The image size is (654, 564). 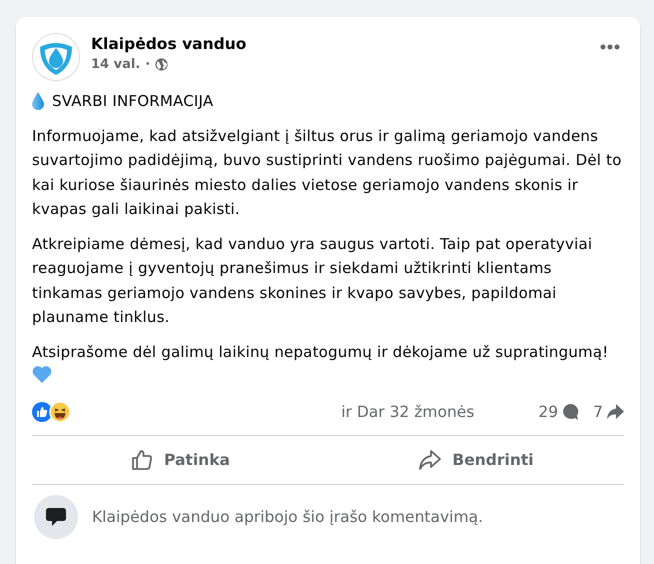 I want to click on globe-icon, so click(x=161, y=64).